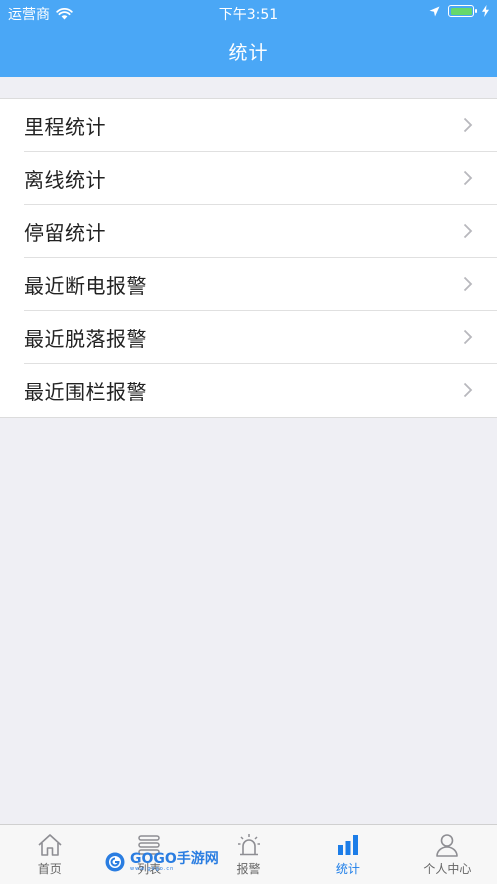 The width and height of the screenshot is (497, 884). I want to click on menu-item-label: 停留统计, so click(65, 232).